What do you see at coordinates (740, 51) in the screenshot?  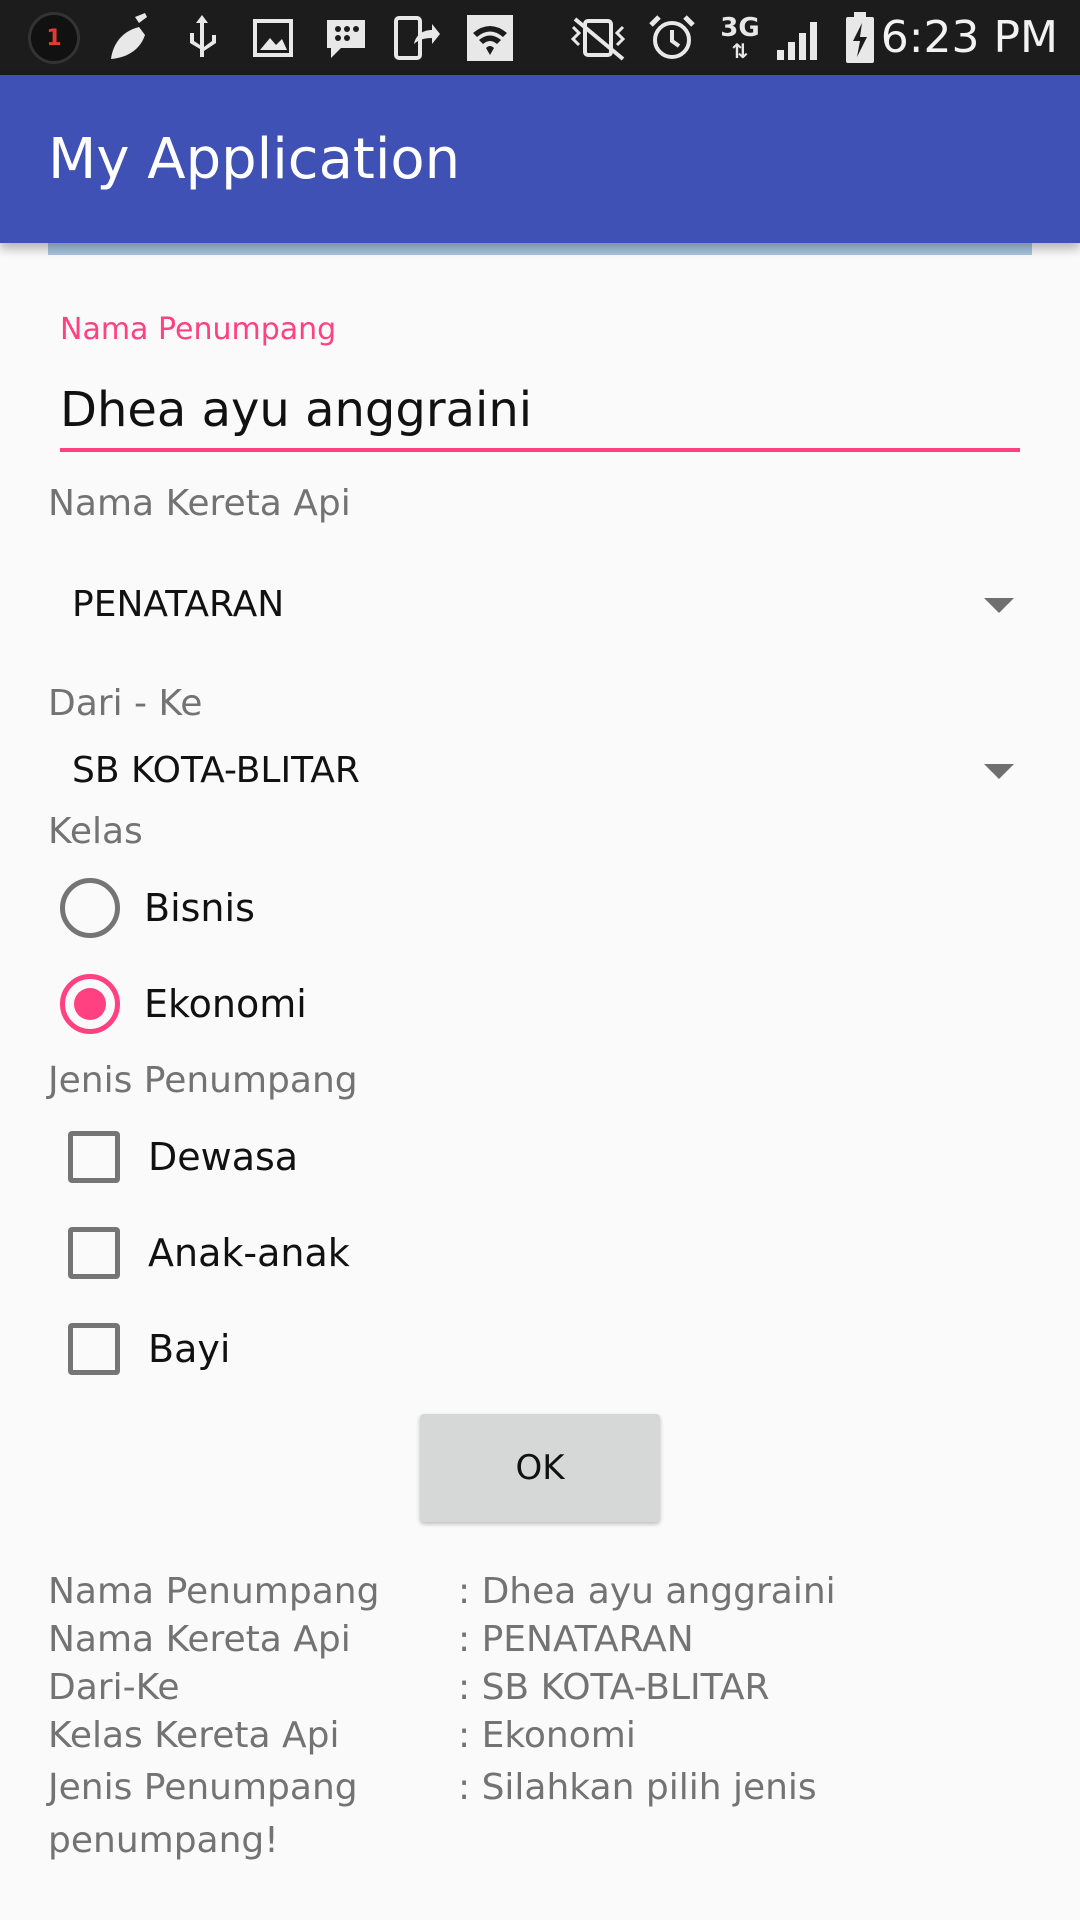 I see `data-arrows-icon: ⇅` at bounding box center [740, 51].